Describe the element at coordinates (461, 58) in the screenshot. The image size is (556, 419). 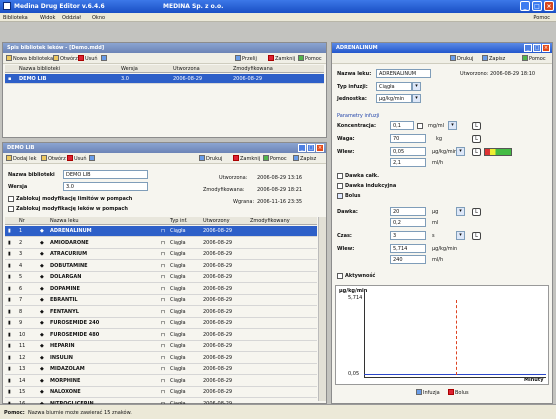
I see `detail-print-button: Drukuj` at that location.